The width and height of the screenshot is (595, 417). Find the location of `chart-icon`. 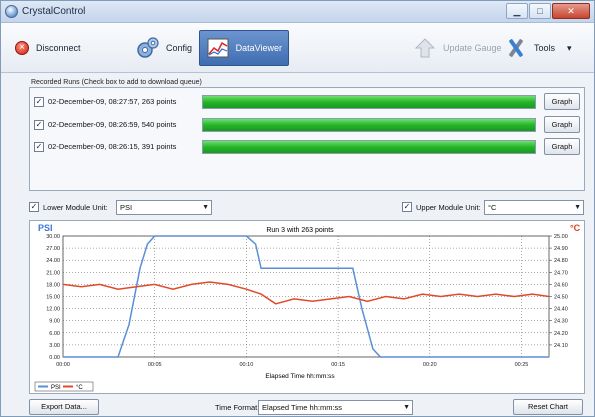

chart-icon is located at coordinates (218, 48).